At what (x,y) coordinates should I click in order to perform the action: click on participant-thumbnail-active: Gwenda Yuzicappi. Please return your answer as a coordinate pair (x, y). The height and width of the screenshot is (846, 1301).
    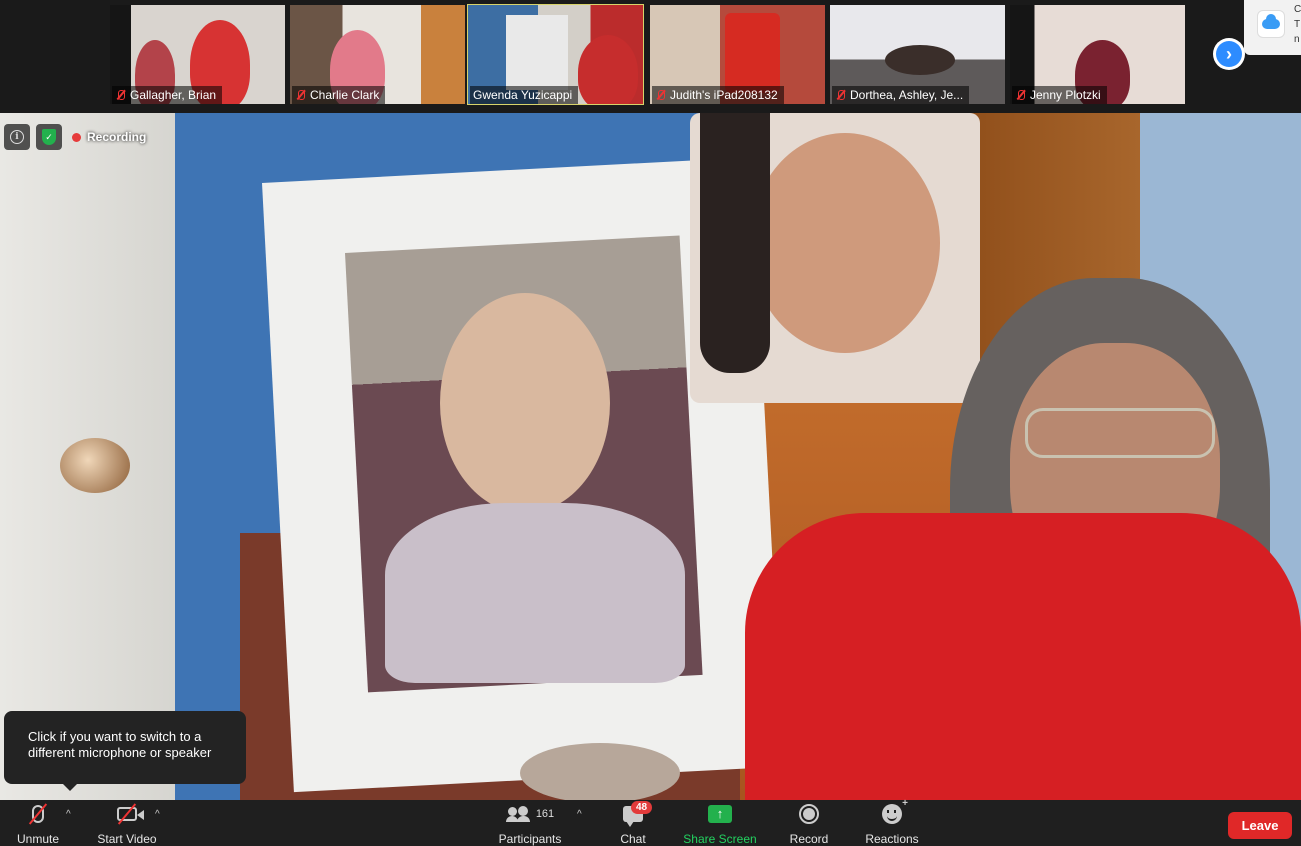
    Looking at the image, I should click on (555, 54).